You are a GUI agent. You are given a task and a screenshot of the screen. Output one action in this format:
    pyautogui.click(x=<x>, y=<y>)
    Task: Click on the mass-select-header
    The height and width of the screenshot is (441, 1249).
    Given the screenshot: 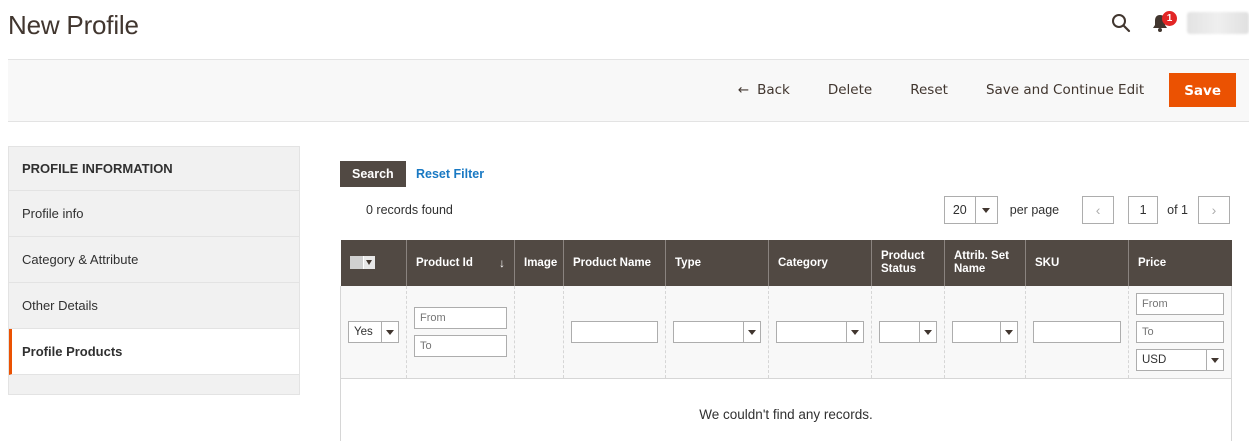 What is the action you would take?
    pyautogui.click(x=373, y=263)
    